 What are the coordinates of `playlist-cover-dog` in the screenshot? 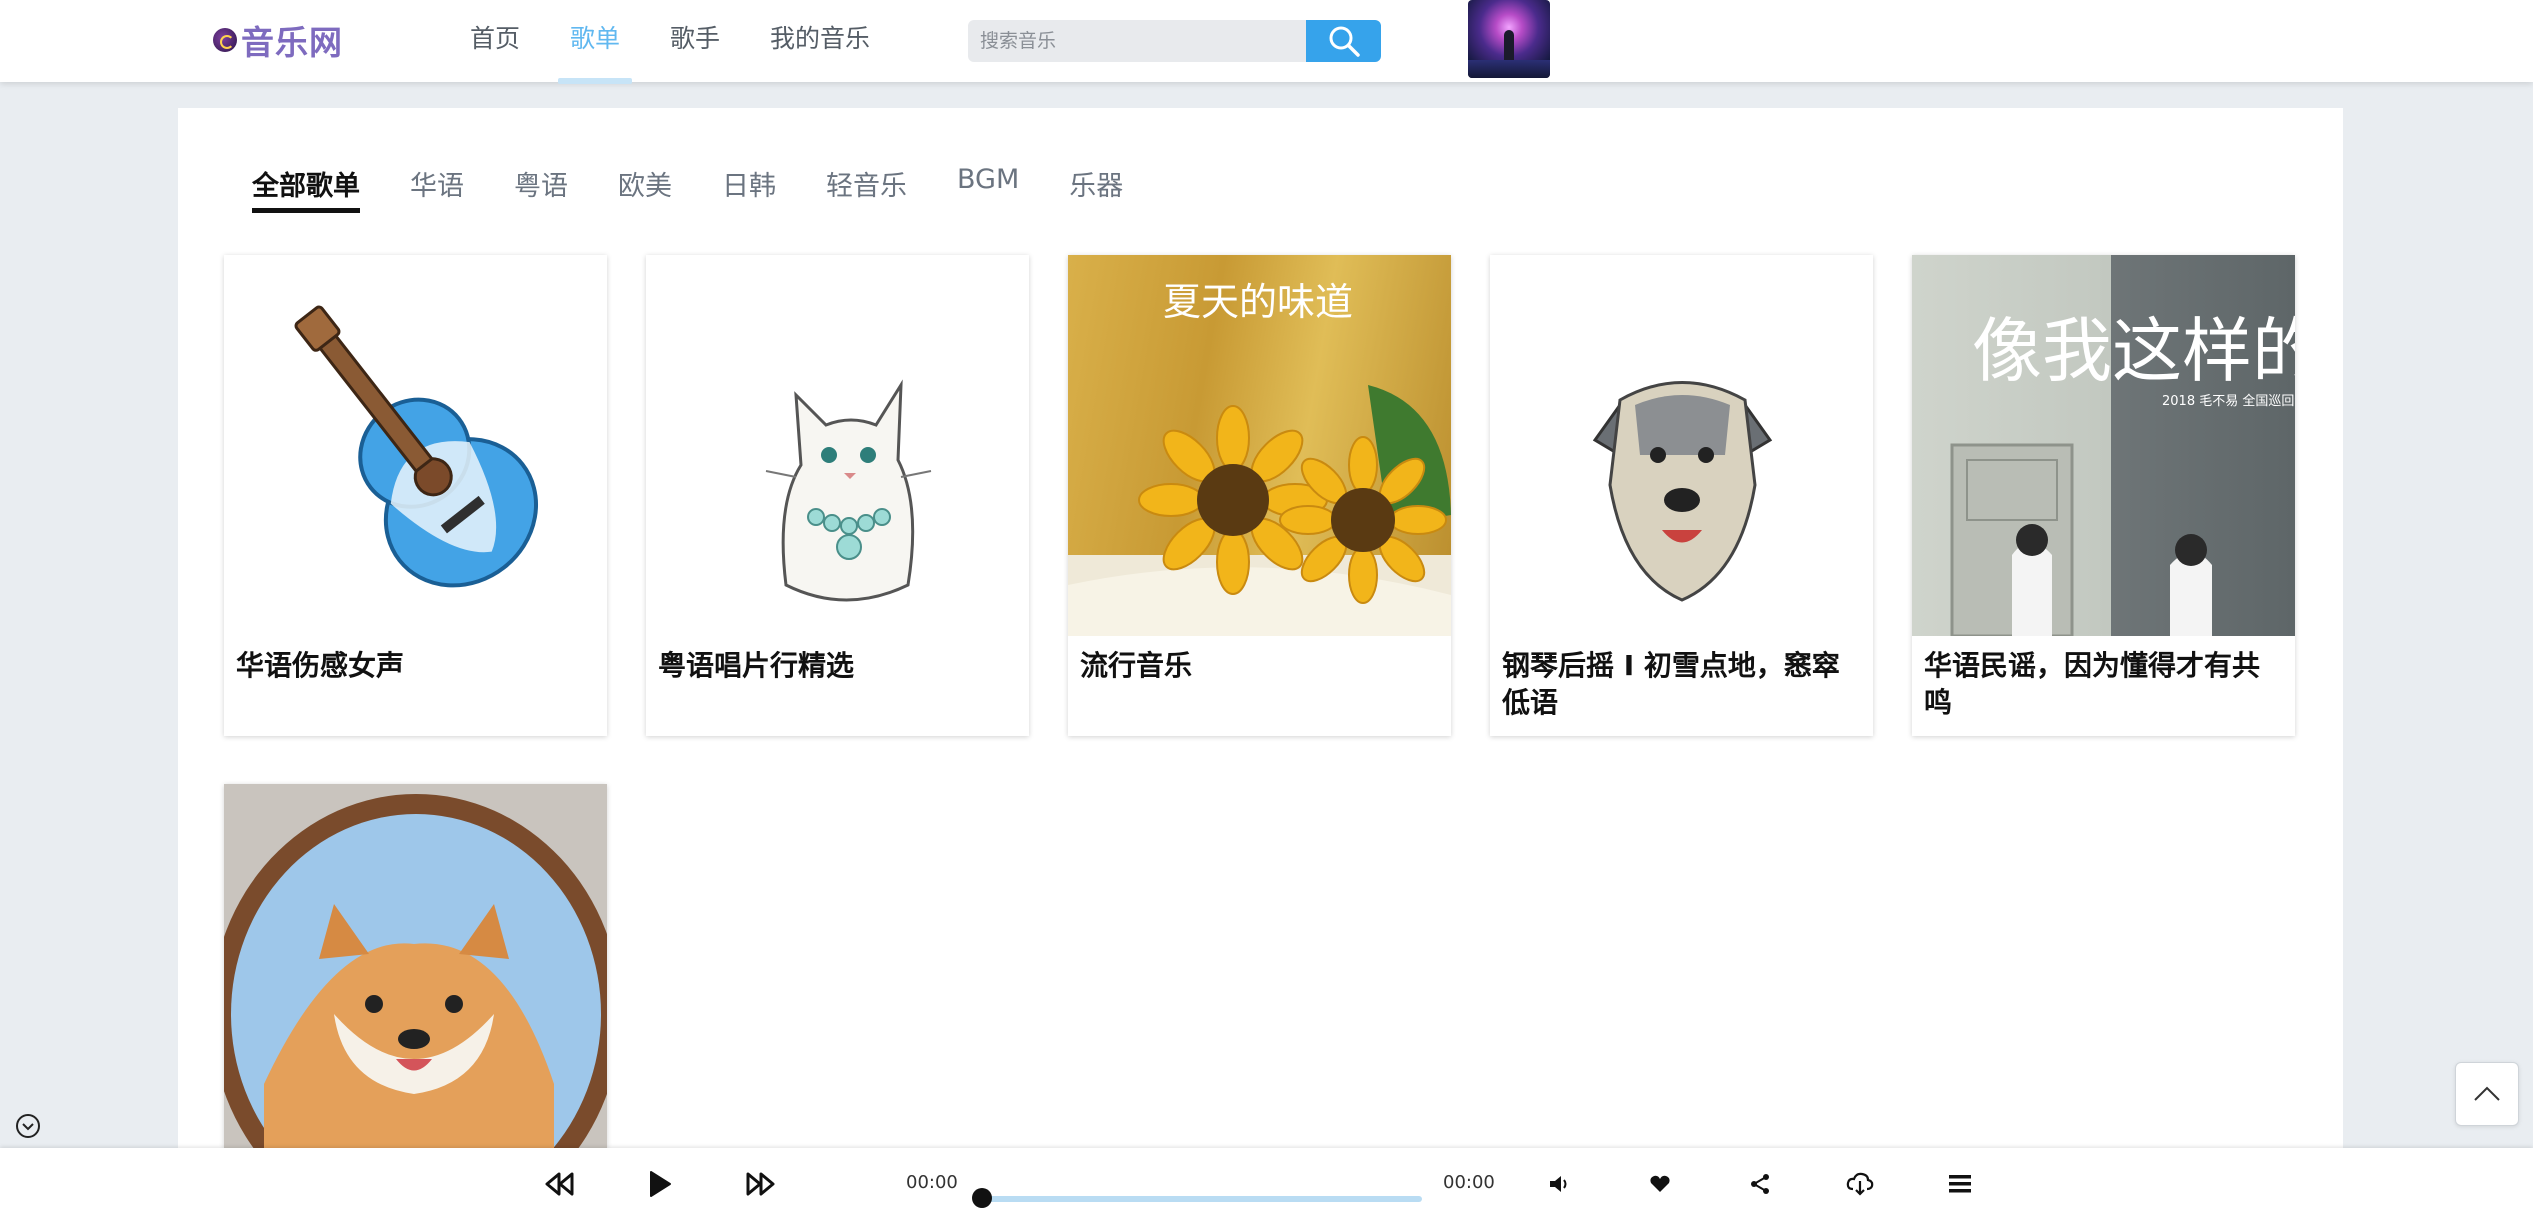 It's located at (1681, 445).